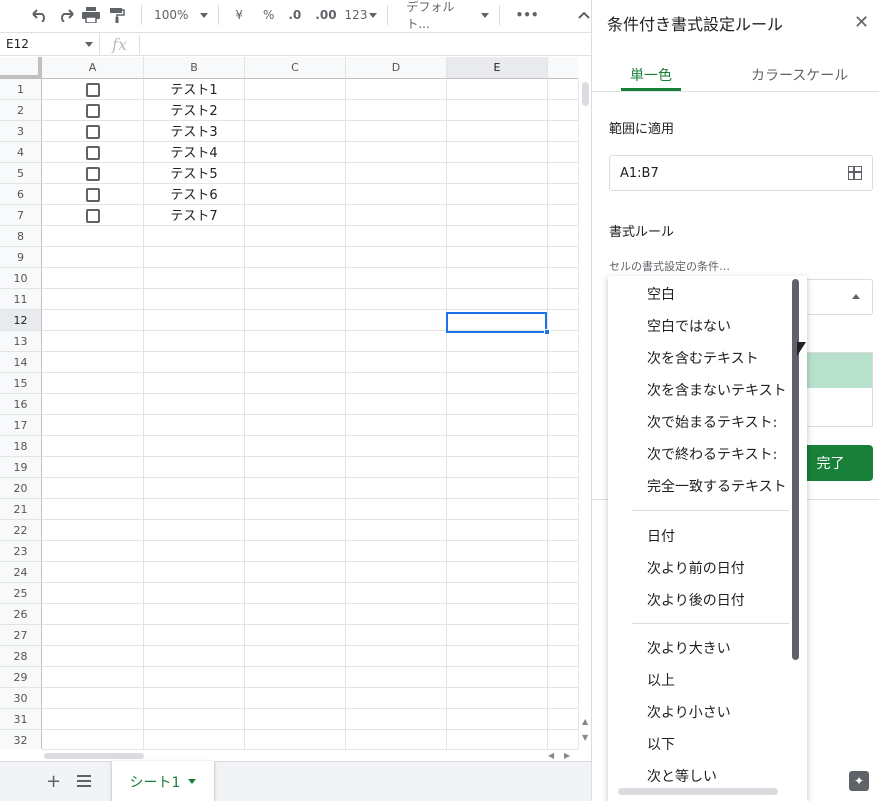 Image resolution: width=879 pixels, height=801 pixels. Describe the element at coordinates (21, 362) in the screenshot. I see `row-header: 14` at that location.